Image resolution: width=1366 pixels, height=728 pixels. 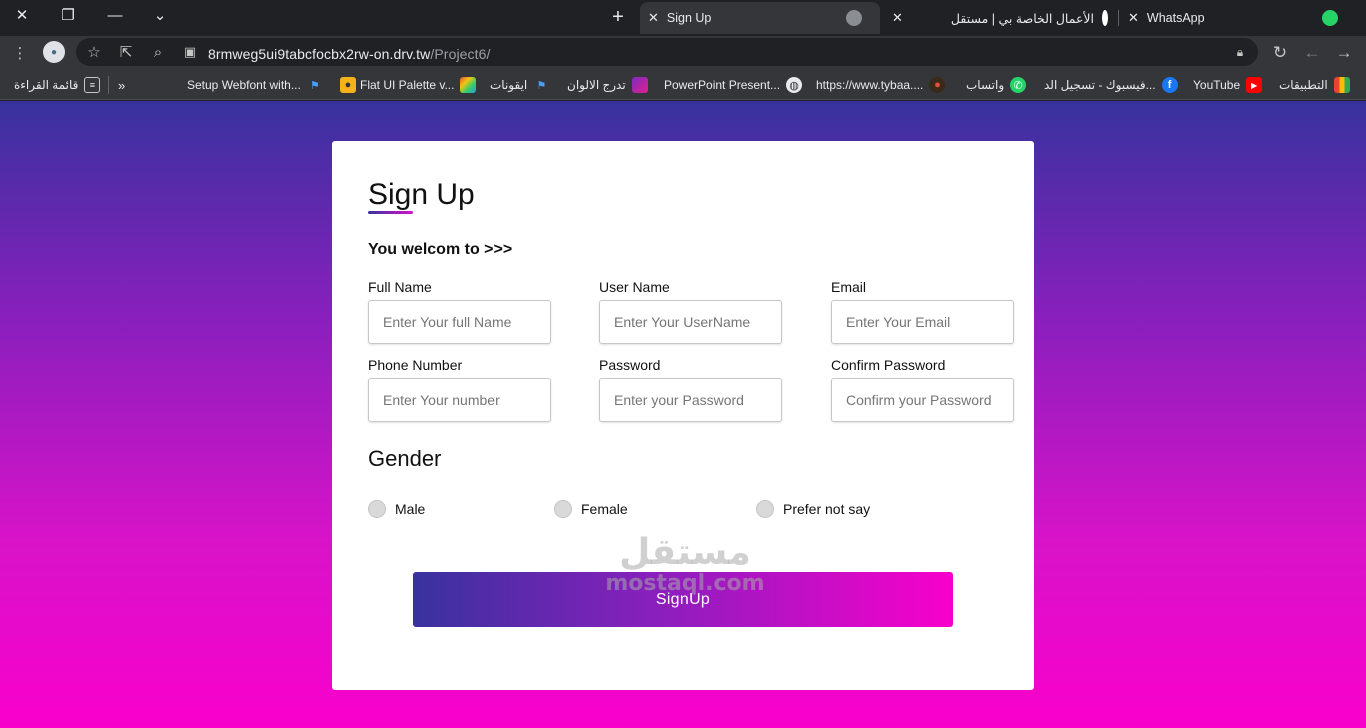 I want to click on tab-title: WhatsApp, so click(x=1175, y=18).